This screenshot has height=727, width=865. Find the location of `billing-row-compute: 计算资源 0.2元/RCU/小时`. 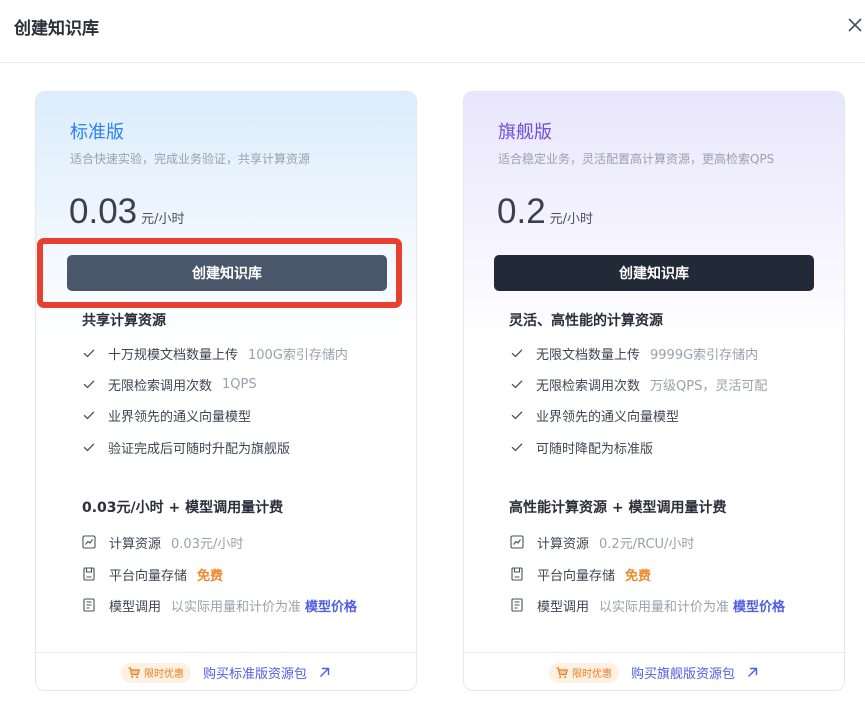

billing-row-compute: 计算资源 0.2元/RCU/小时 is located at coordinates (602, 542).